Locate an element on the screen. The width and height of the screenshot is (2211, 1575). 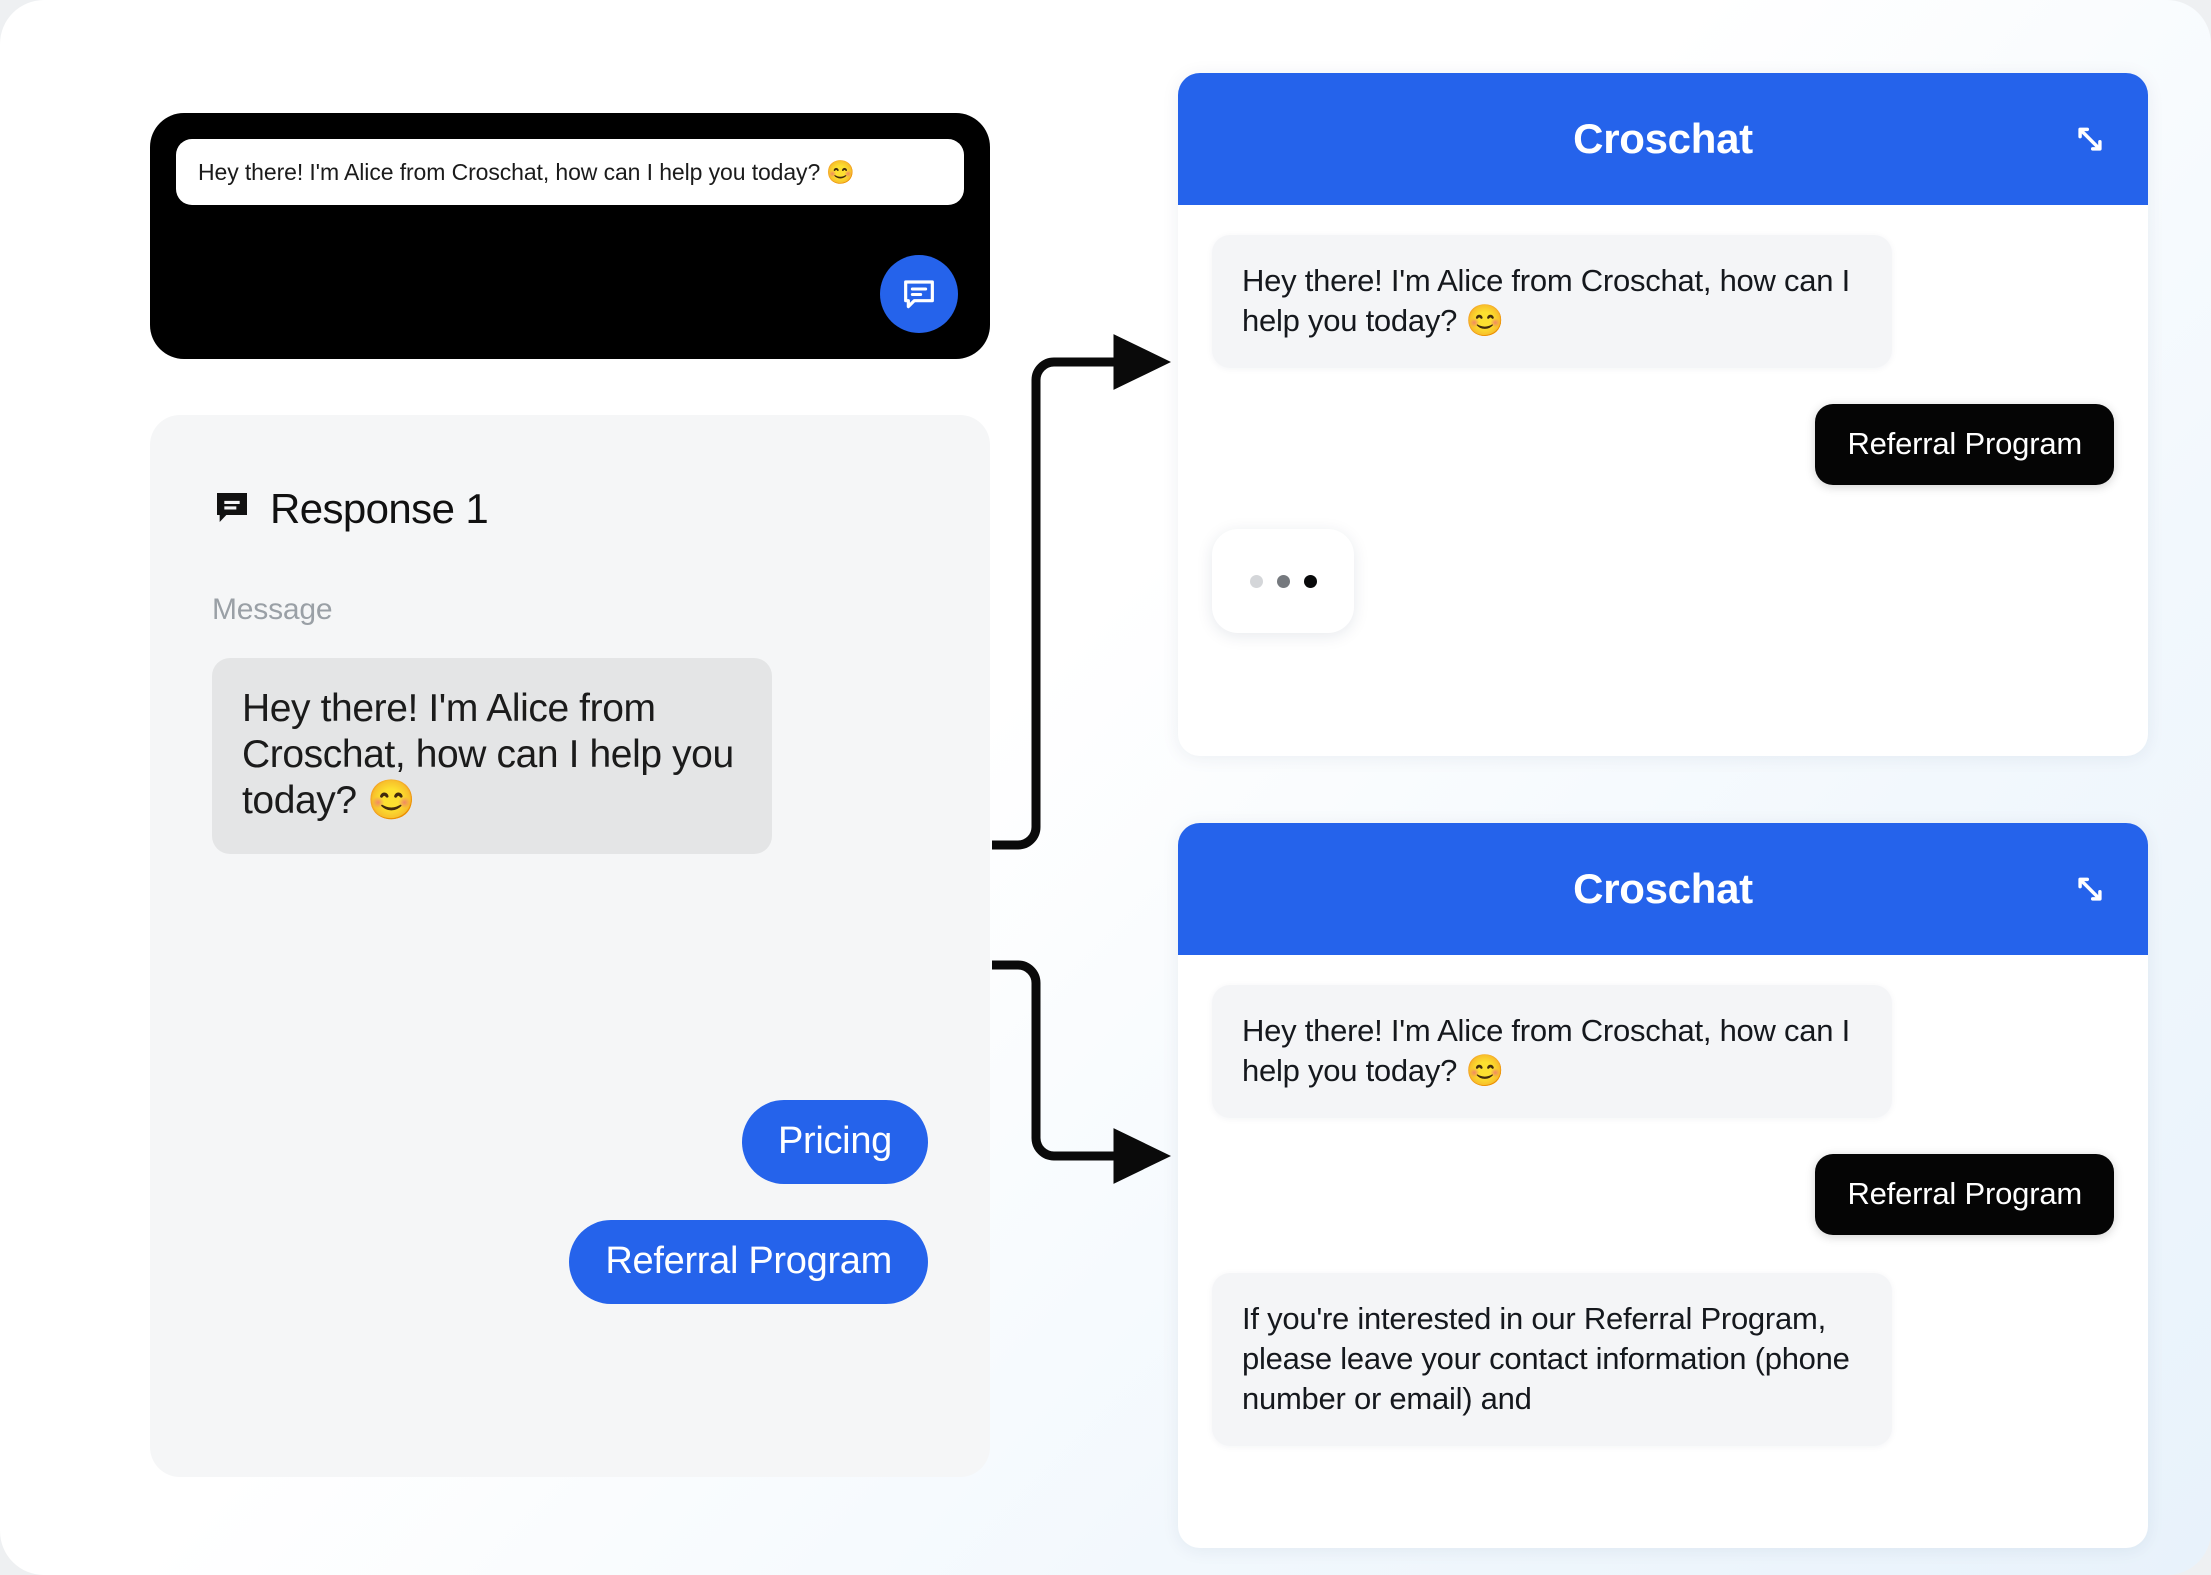
quick-reply-referral-program: Referral Program is located at coordinates (748, 1262).